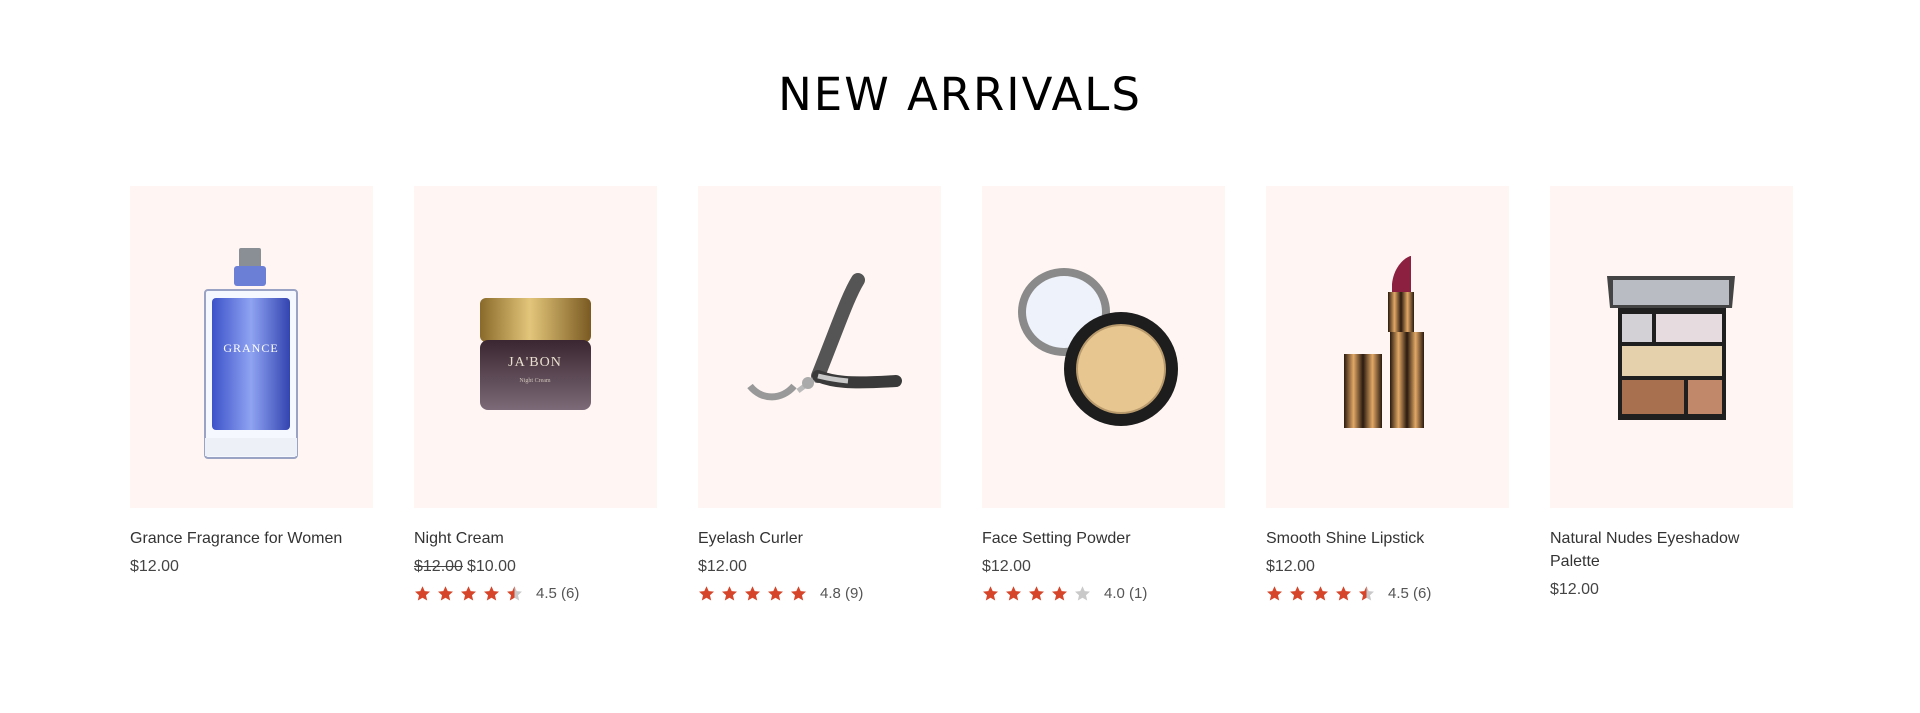  I want to click on perfume-bottle-icon: GRANCE, so click(251, 353).